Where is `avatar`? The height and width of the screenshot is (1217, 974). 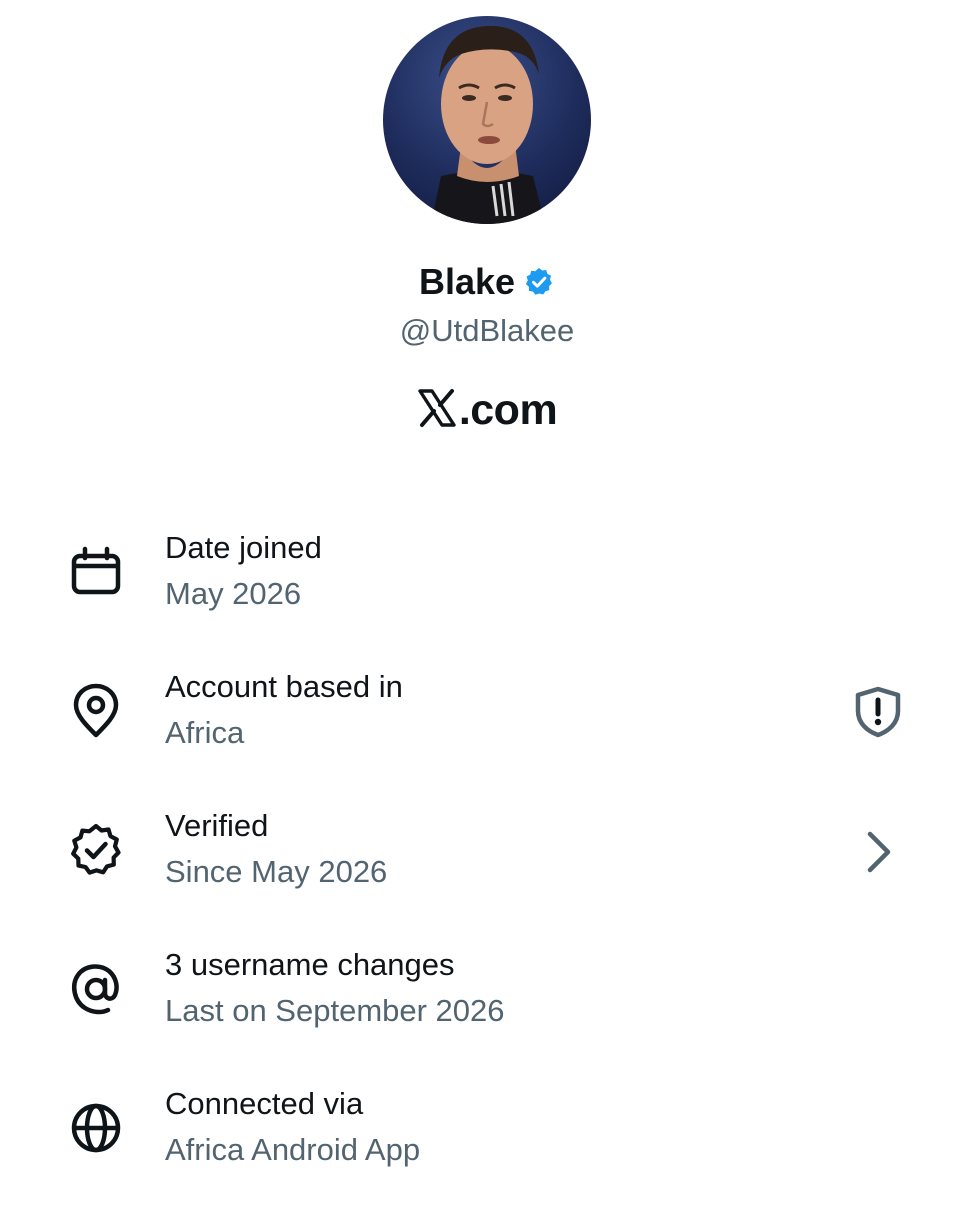 avatar is located at coordinates (487, 120).